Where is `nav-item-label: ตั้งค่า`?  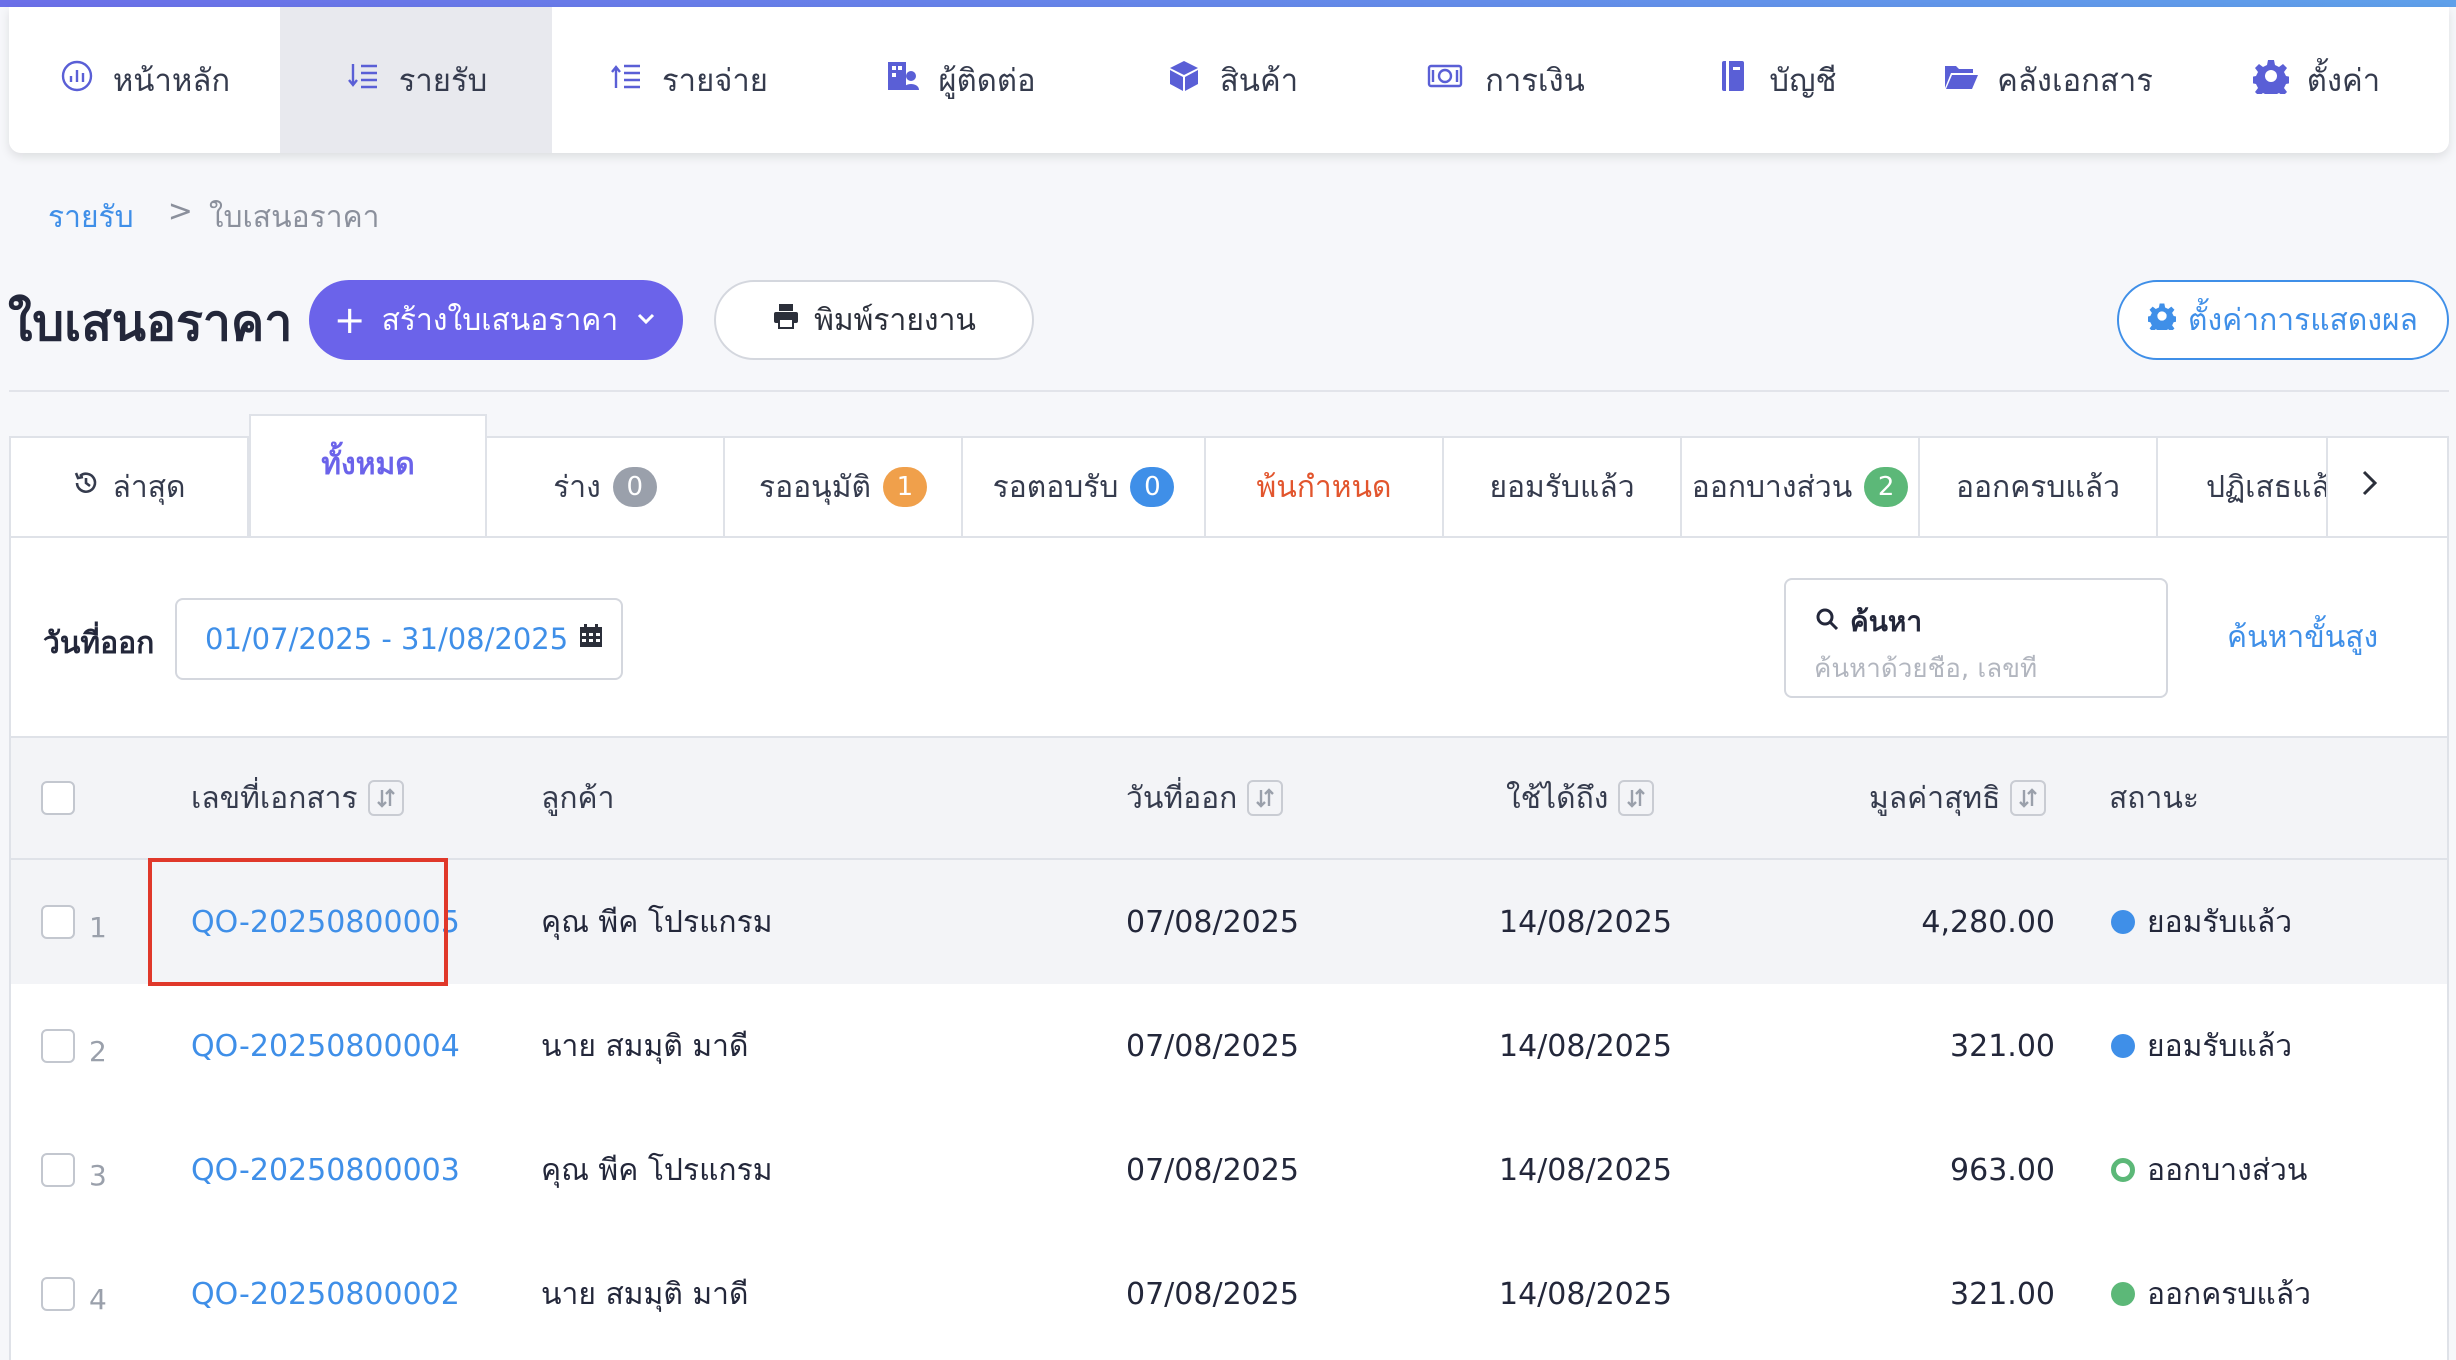 nav-item-label: ตั้งค่า is located at coordinates (2343, 81).